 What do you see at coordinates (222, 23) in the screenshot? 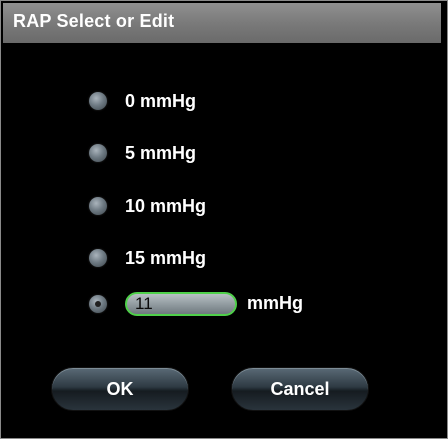
I see `dialog-titlebar: RAP Select or Edit` at bounding box center [222, 23].